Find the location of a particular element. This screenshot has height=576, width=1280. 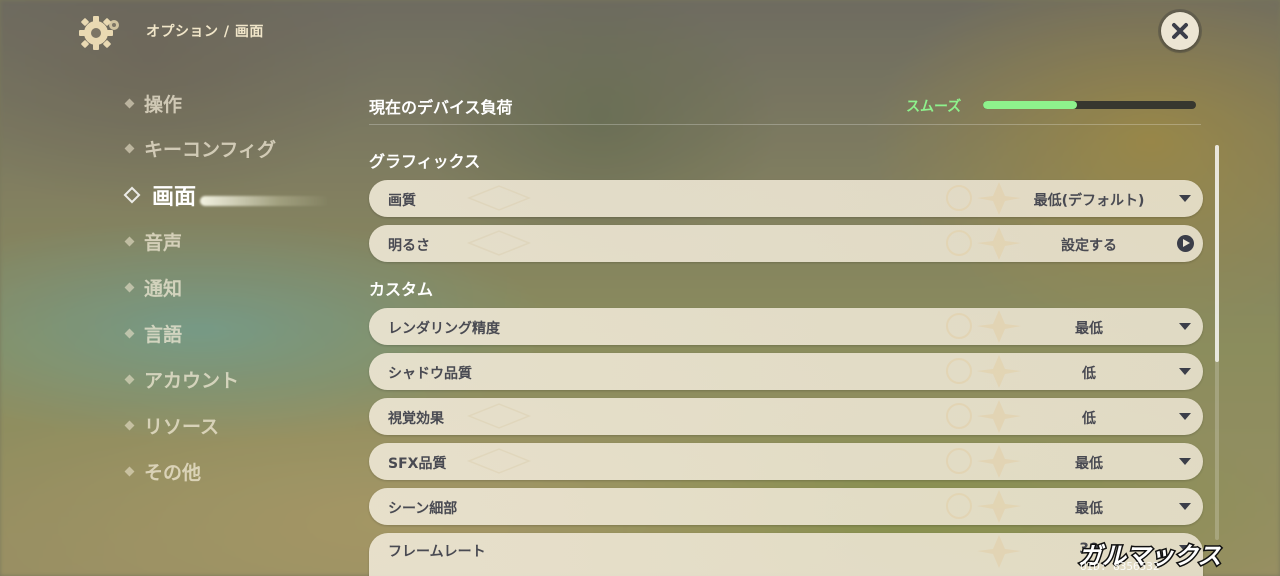

setting-label: 視覚効果 is located at coordinates (416, 419).